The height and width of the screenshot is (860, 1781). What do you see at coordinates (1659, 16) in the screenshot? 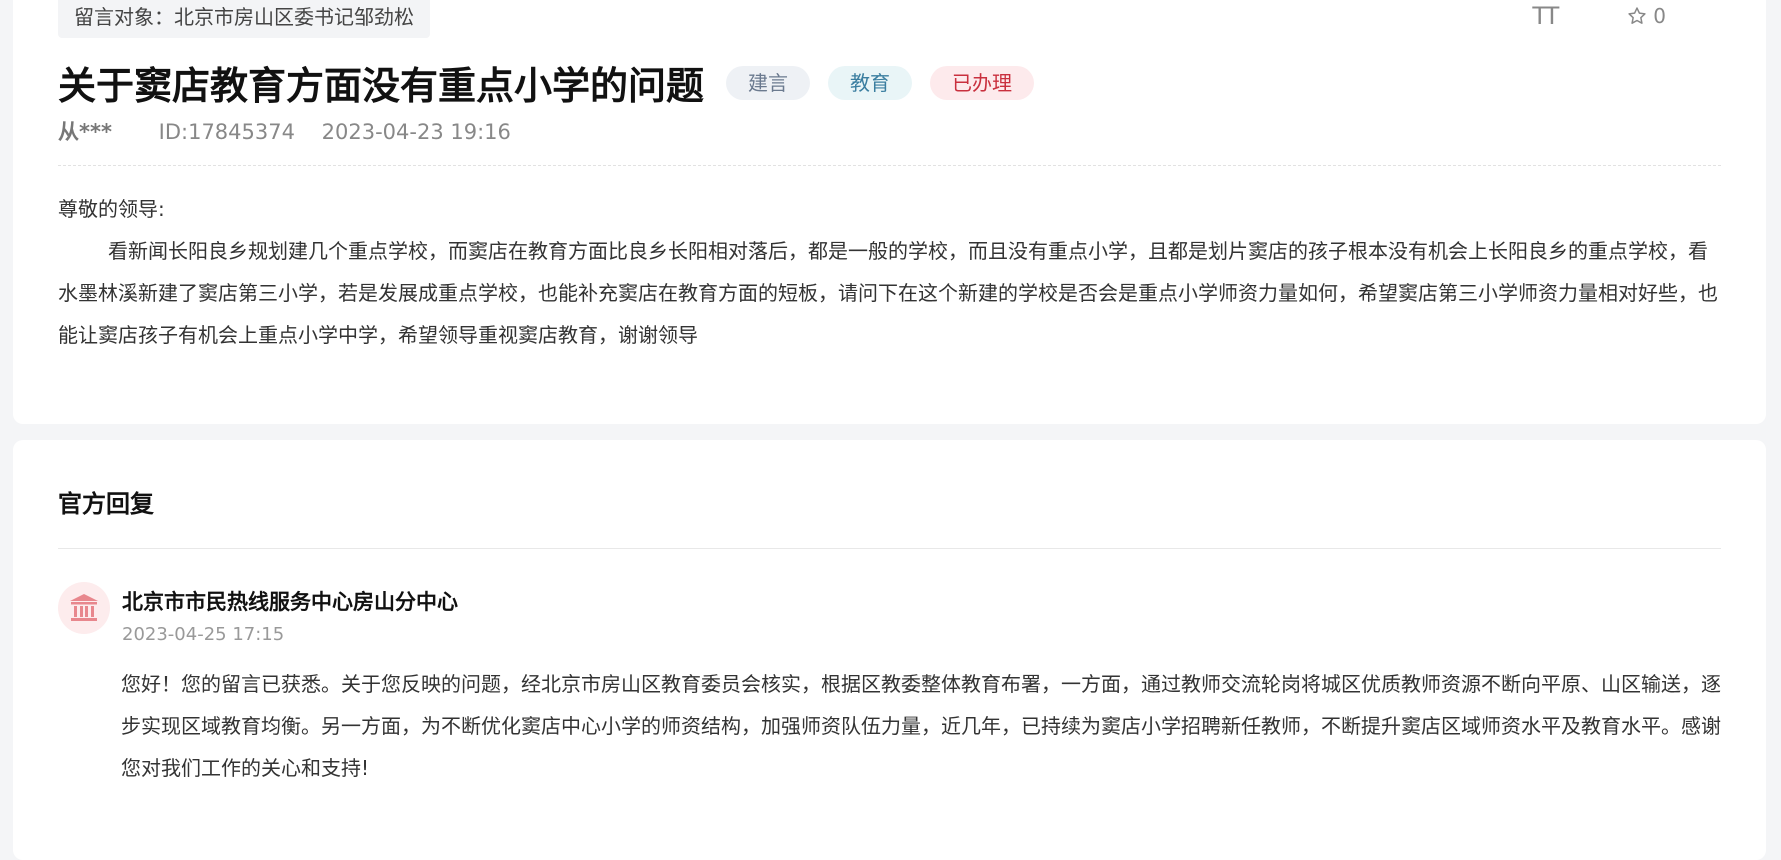
I see `favorite-count: 0` at bounding box center [1659, 16].